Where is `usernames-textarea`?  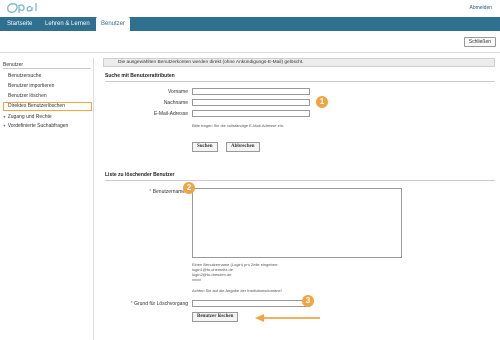
usernames-textarea is located at coordinates (297, 223).